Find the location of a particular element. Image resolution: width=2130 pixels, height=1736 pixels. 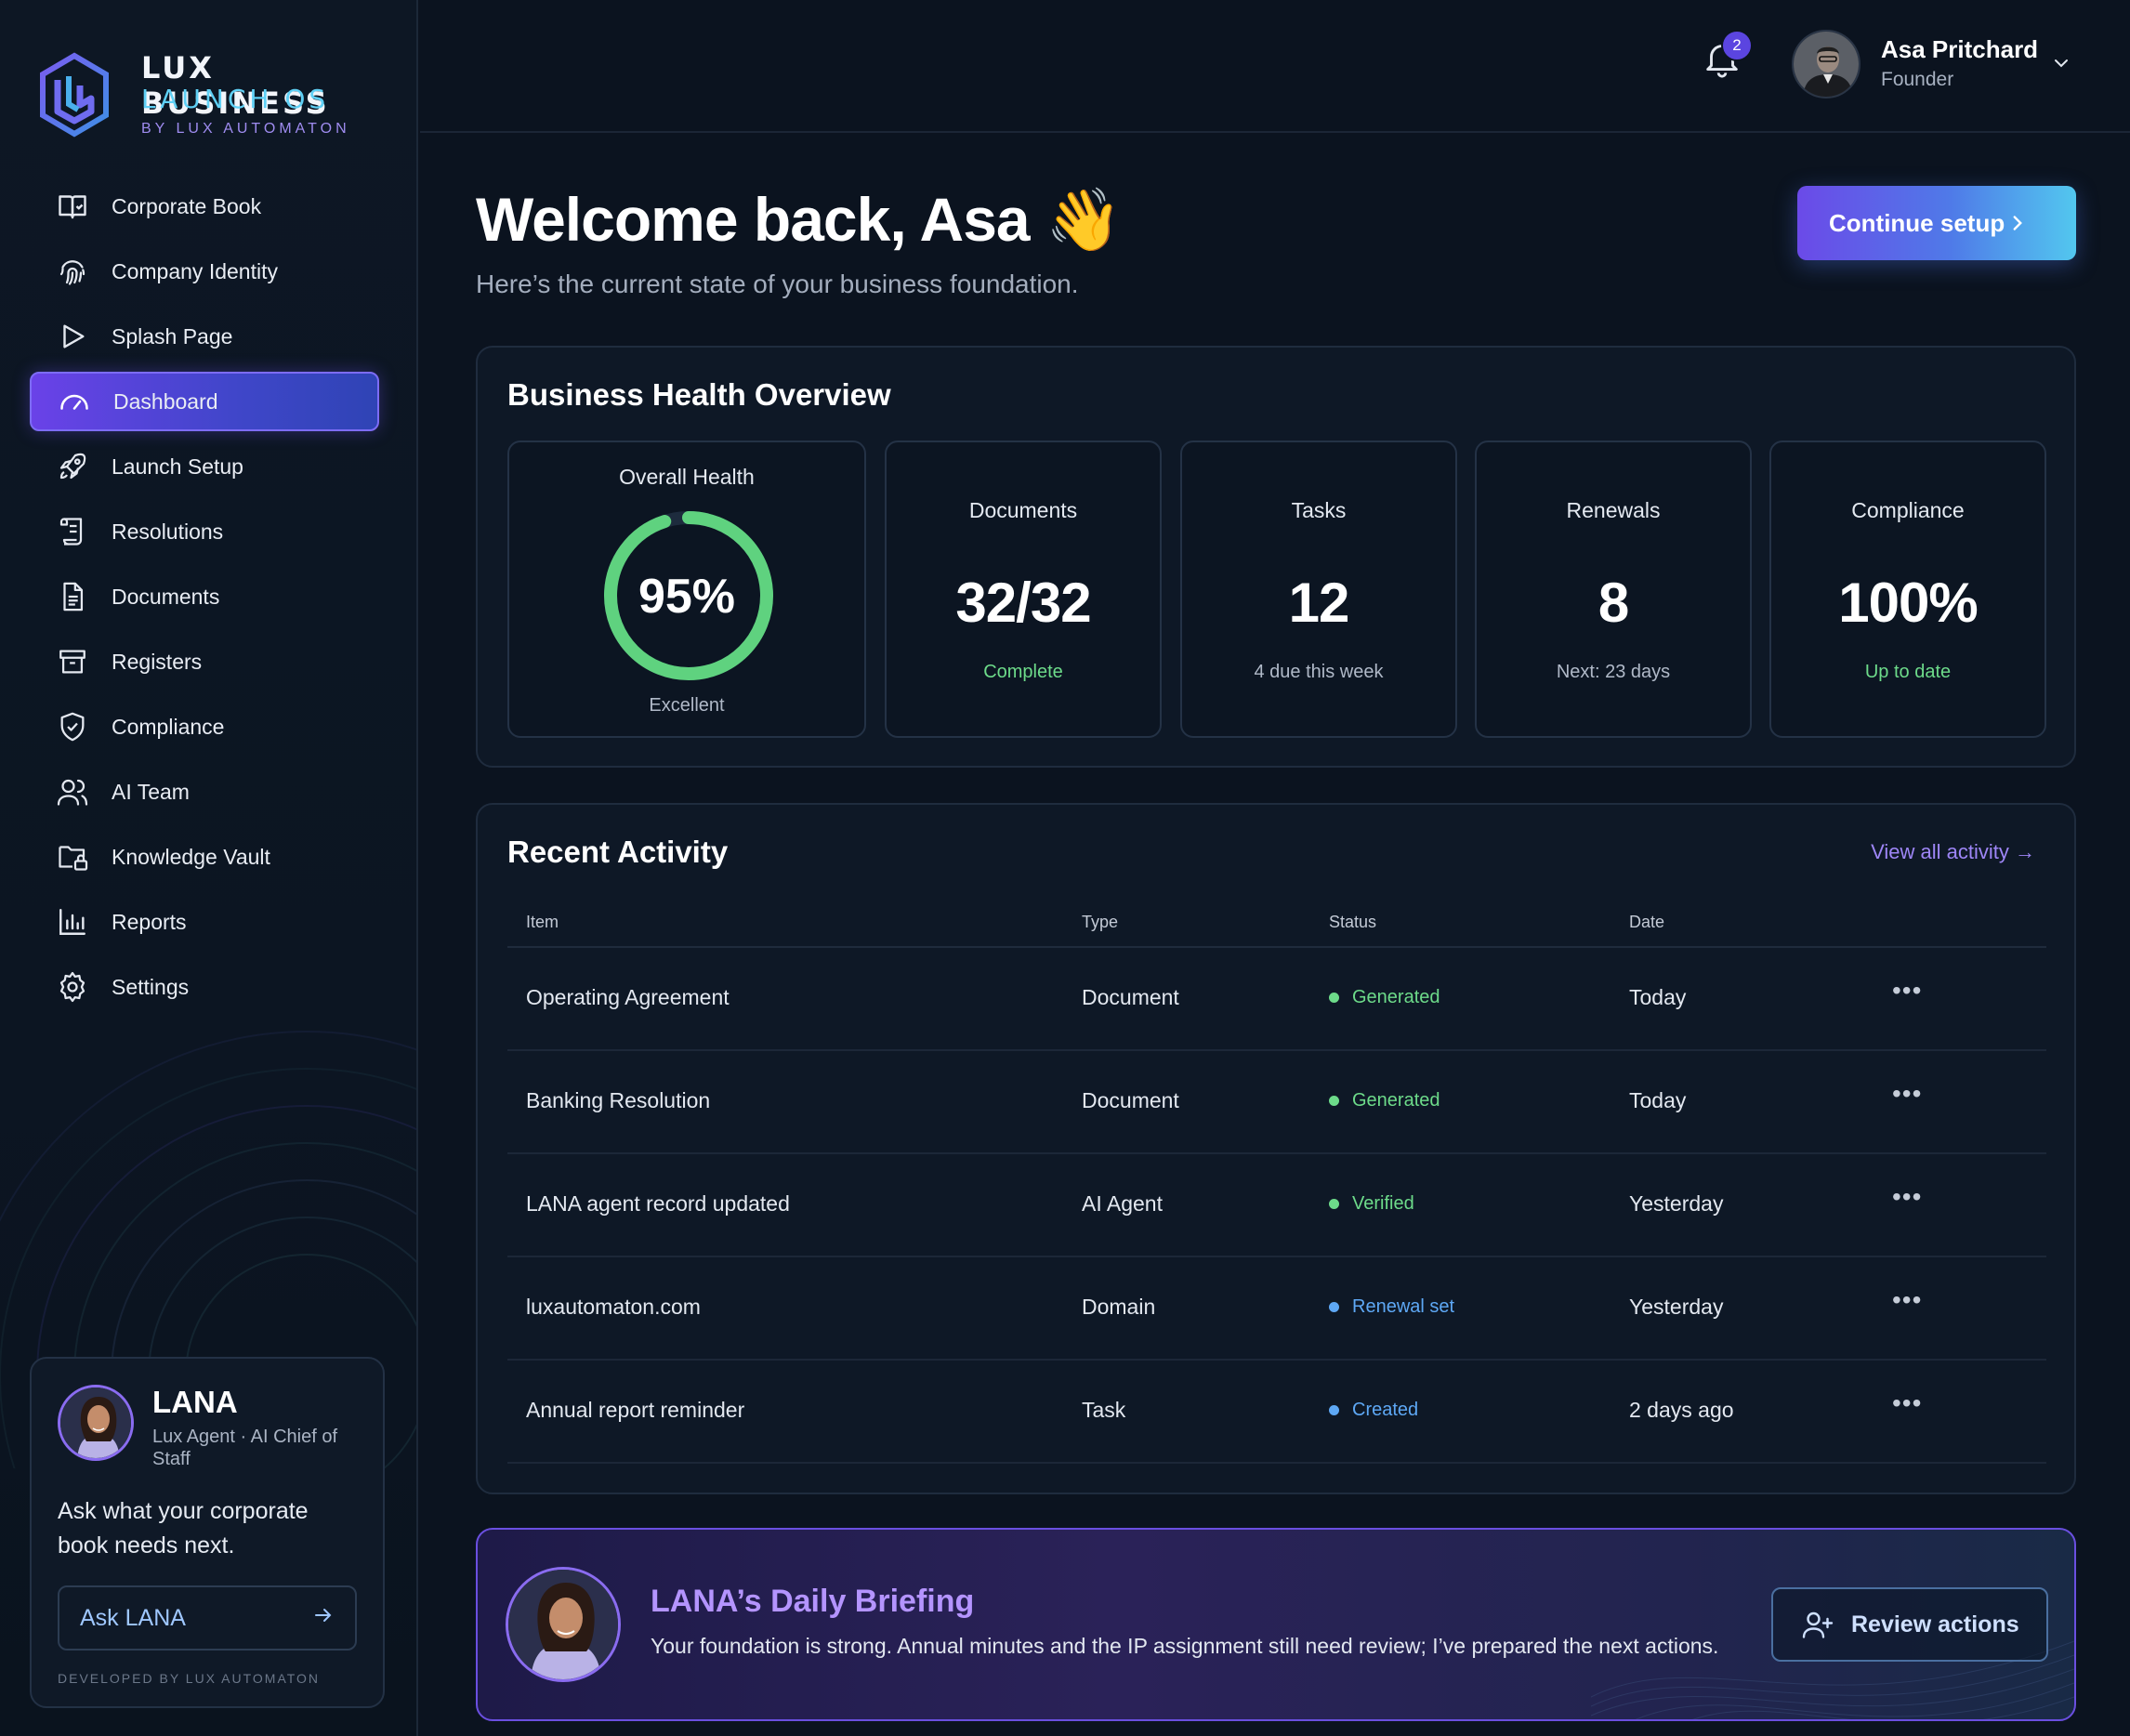

avatar is located at coordinates (1826, 65).